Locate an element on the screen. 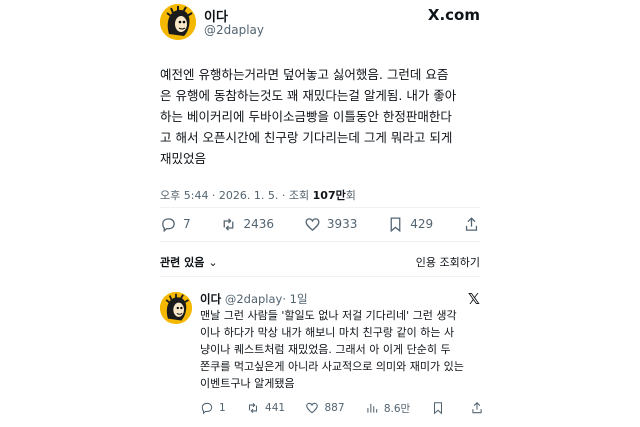 The width and height of the screenshot is (640, 427). reply-action-bar: 1 441 887 8.6만 is located at coordinates (342, 408).